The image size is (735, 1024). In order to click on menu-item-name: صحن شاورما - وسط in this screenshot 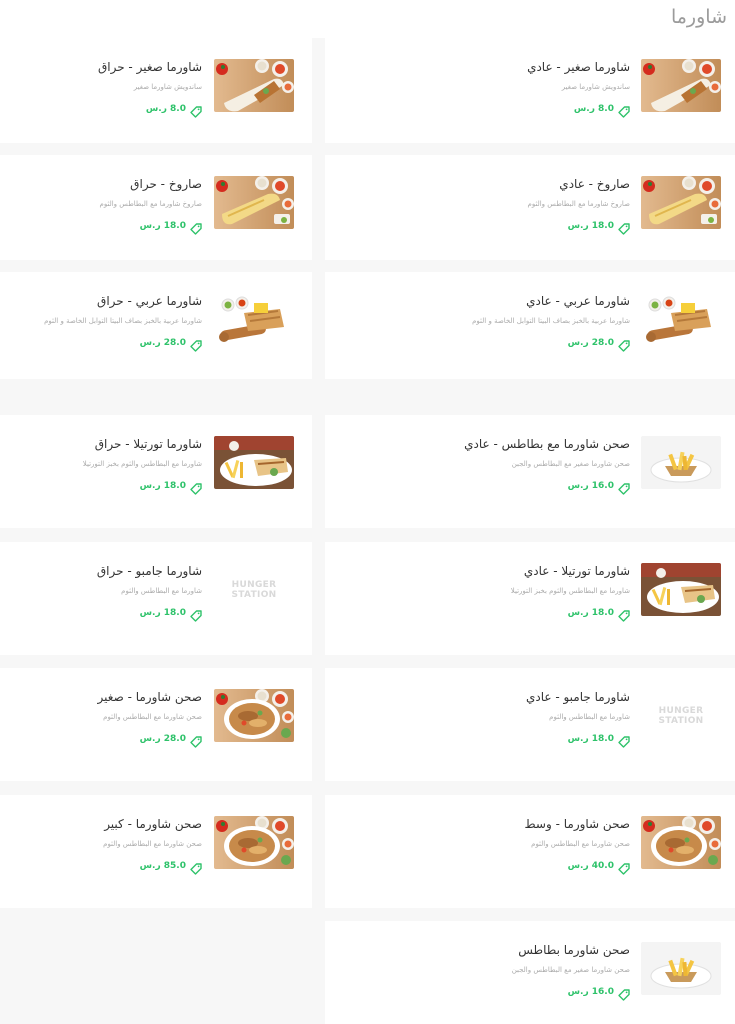, I will do `click(577, 824)`.